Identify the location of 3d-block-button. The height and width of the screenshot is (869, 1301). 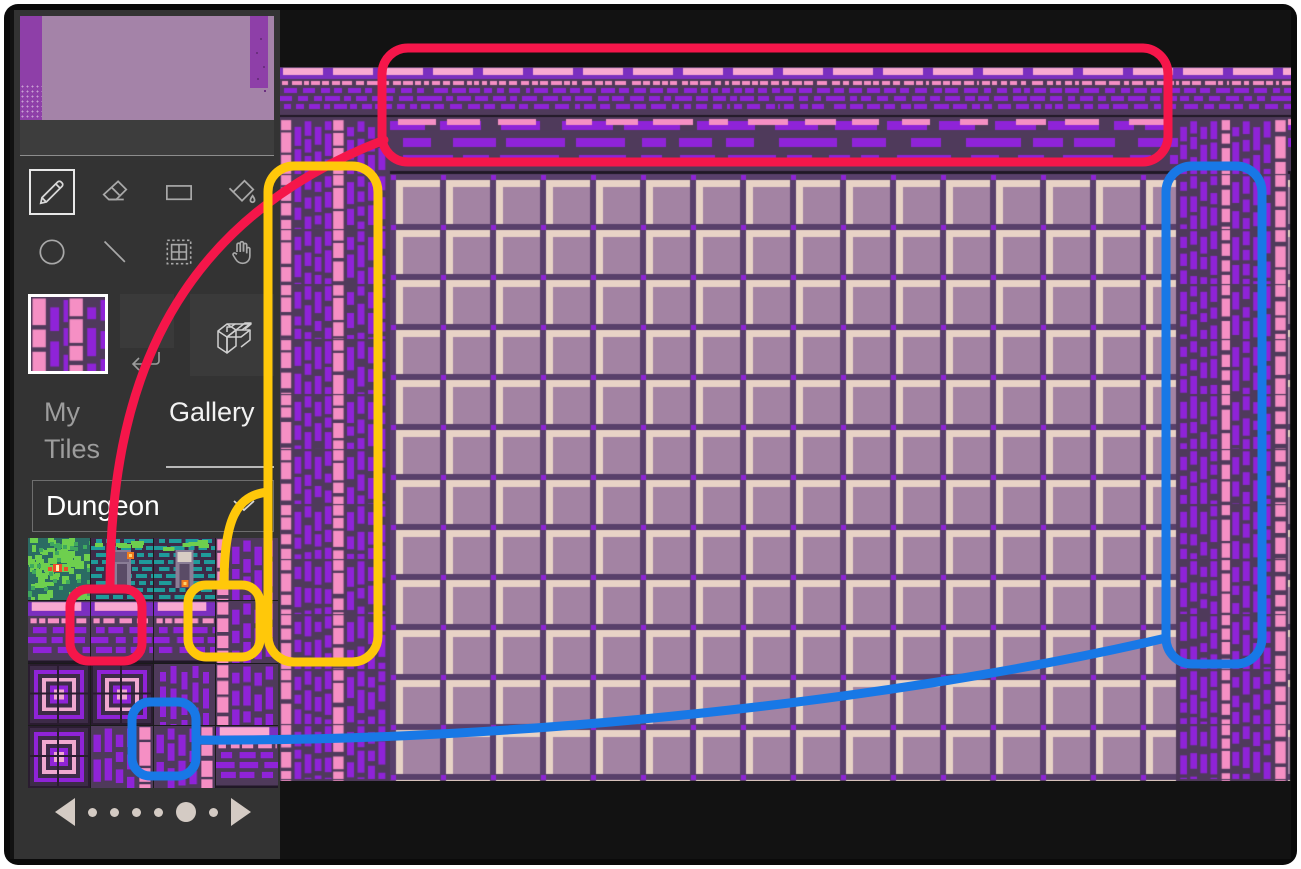
(232, 335).